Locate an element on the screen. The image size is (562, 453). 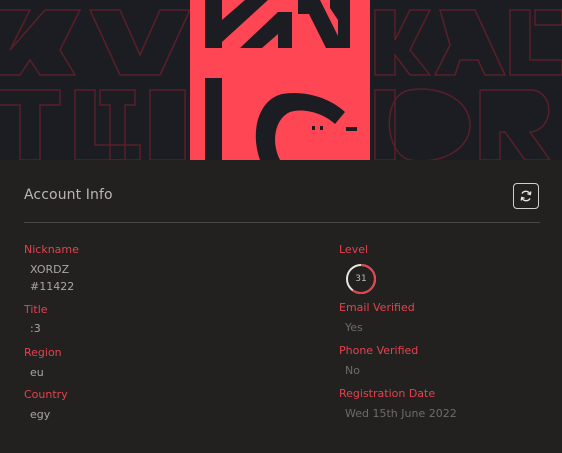
nickname-value: XORDZ is located at coordinates (50, 269).